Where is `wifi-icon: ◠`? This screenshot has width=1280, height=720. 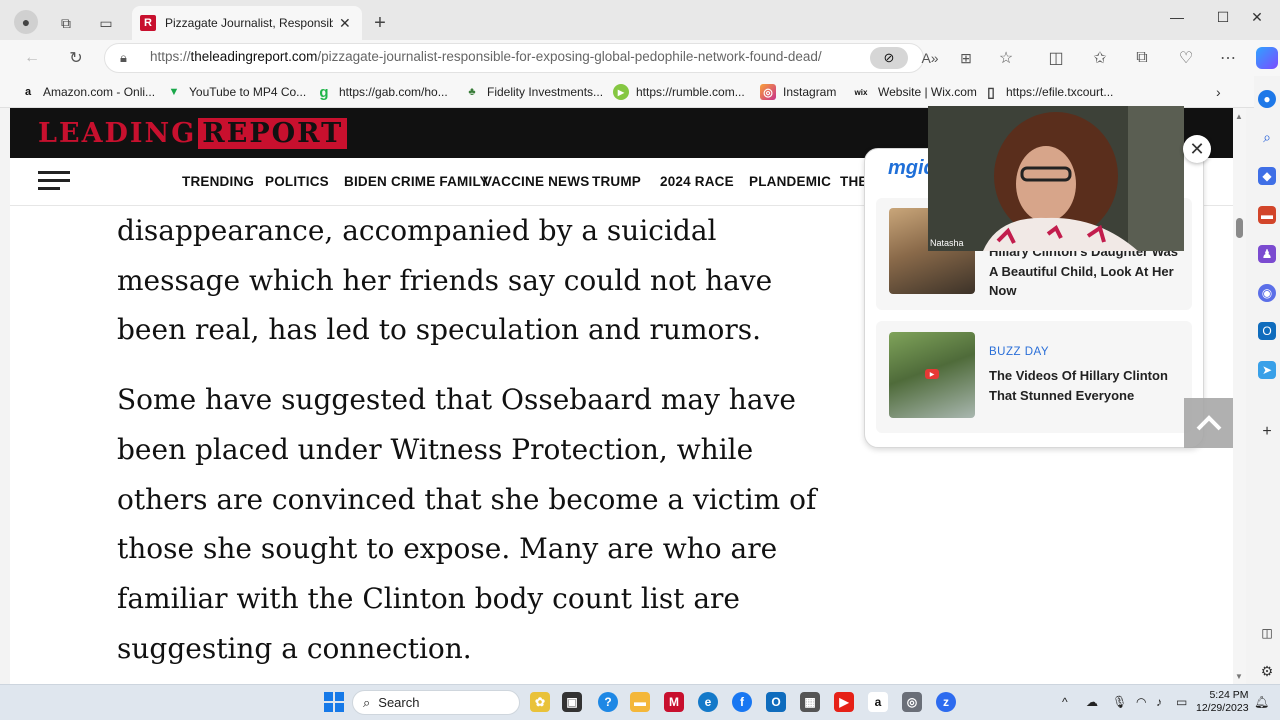 wifi-icon: ◠ is located at coordinates (1141, 702).